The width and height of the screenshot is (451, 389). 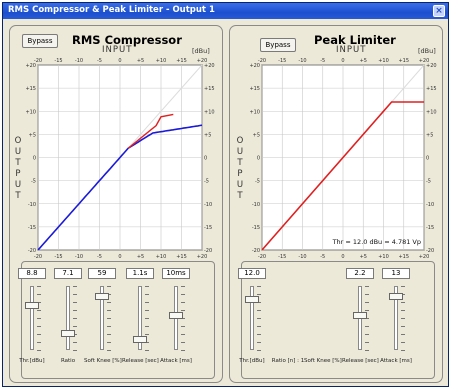 What do you see at coordinates (383, 257) in the screenshot?
I see `x-tick-label-bottom: +10` at bounding box center [383, 257].